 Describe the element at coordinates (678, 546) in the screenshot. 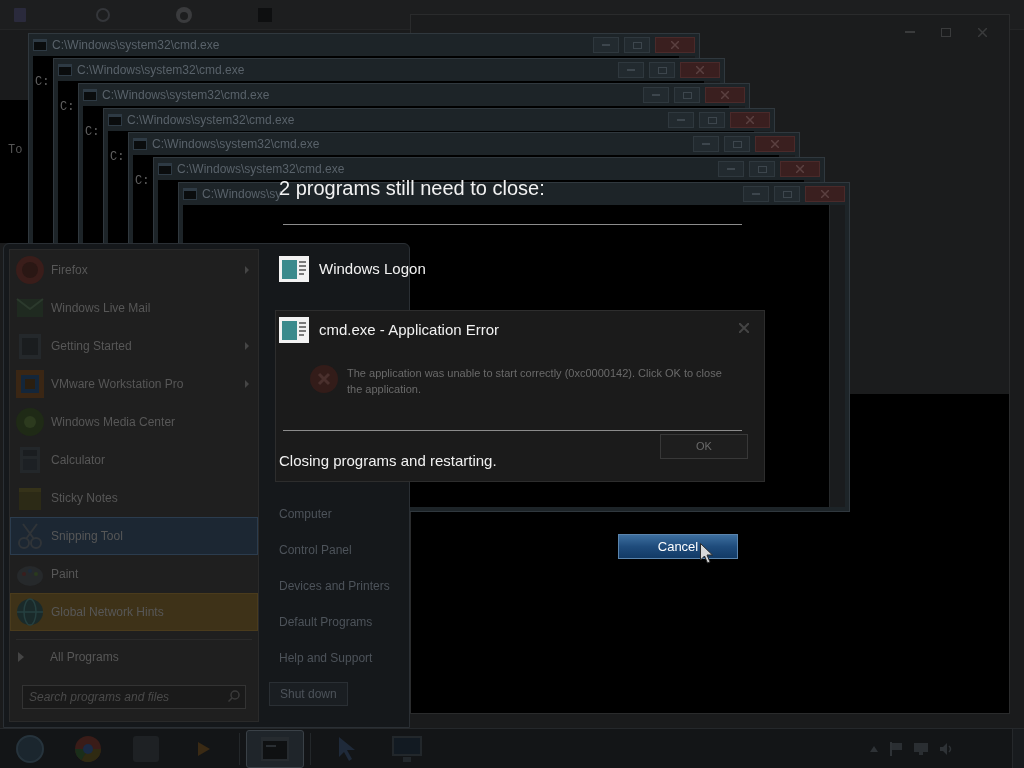

I see `cancel-button: Cancel` at that location.